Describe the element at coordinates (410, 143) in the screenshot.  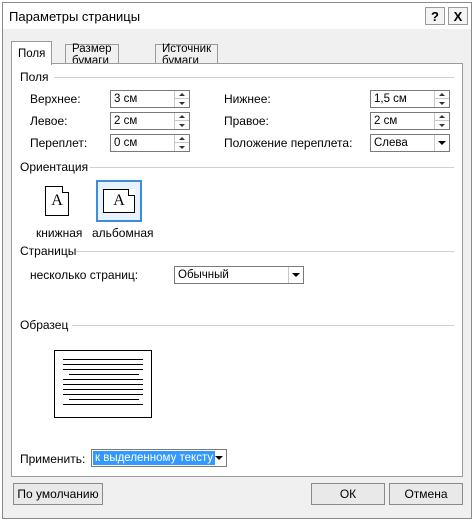
I see `gutter-position-select: Слева` at that location.